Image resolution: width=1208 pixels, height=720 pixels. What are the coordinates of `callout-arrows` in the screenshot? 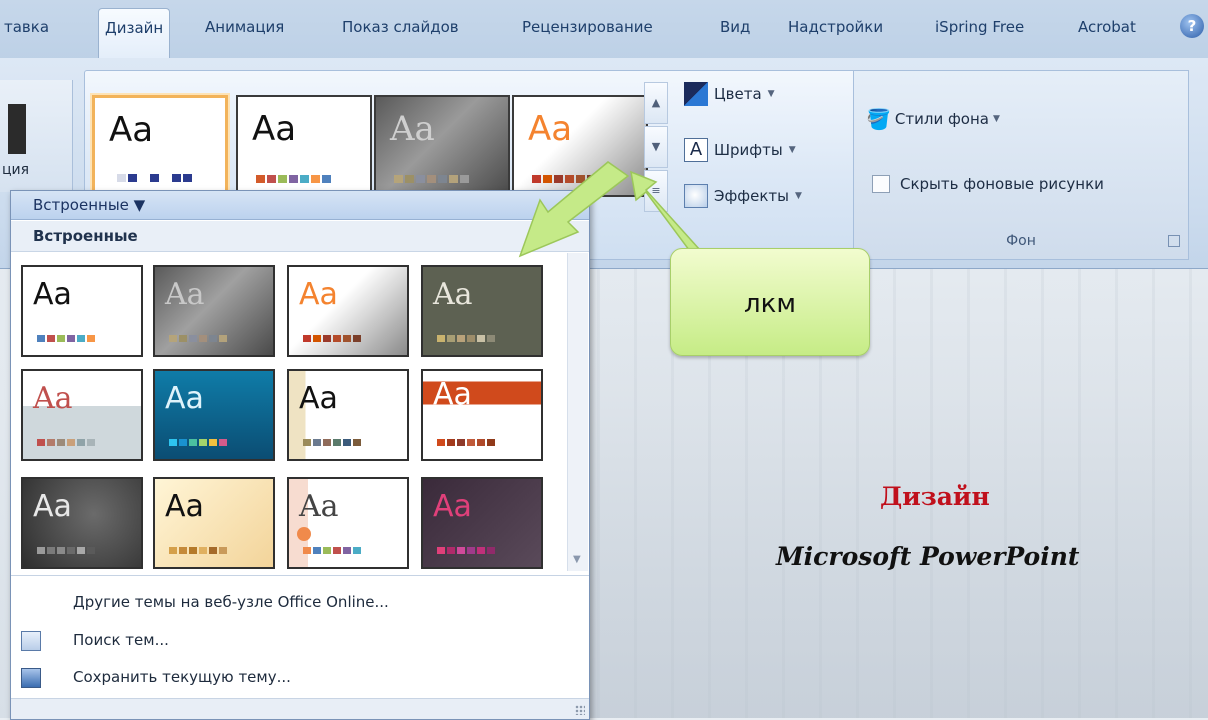 It's located at (609, 212).